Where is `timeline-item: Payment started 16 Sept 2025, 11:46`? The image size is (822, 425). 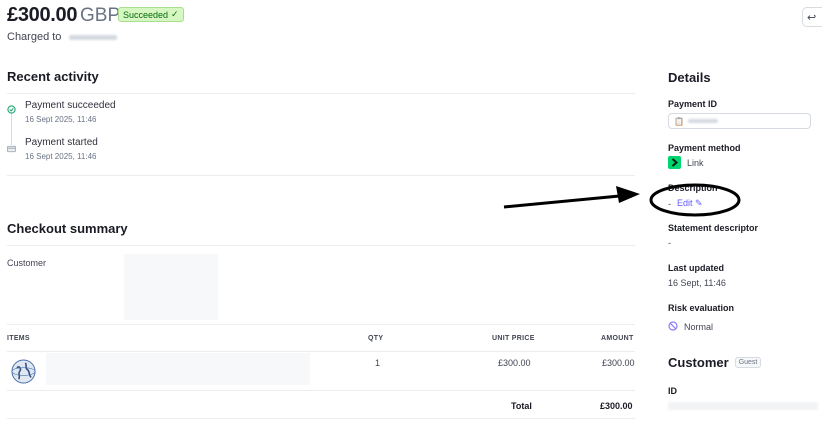 timeline-item: Payment started 16 Sept 2025, 11:46 is located at coordinates (61, 149).